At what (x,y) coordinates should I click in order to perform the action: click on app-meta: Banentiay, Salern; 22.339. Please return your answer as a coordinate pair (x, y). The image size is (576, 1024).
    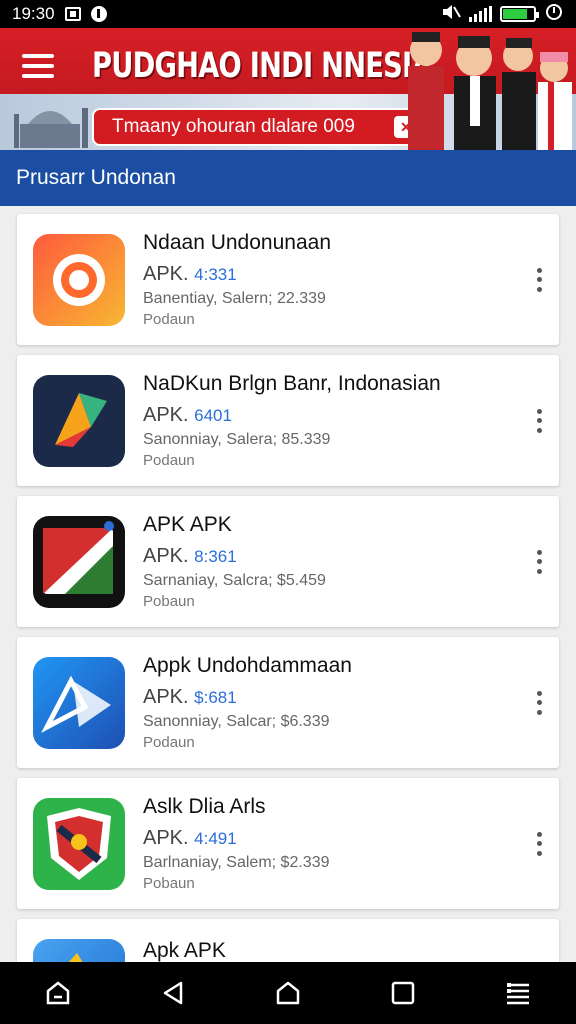
    Looking at the image, I should click on (234, 298).